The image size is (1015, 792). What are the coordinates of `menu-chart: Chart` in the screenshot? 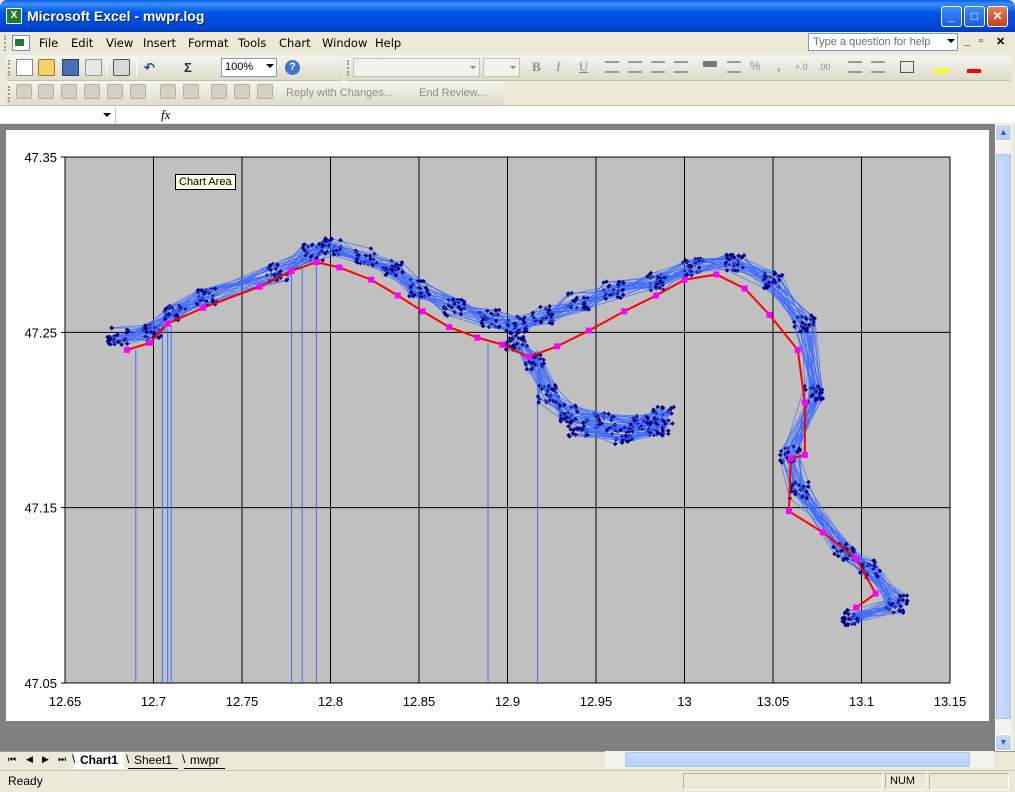 It's located at (295, 43).